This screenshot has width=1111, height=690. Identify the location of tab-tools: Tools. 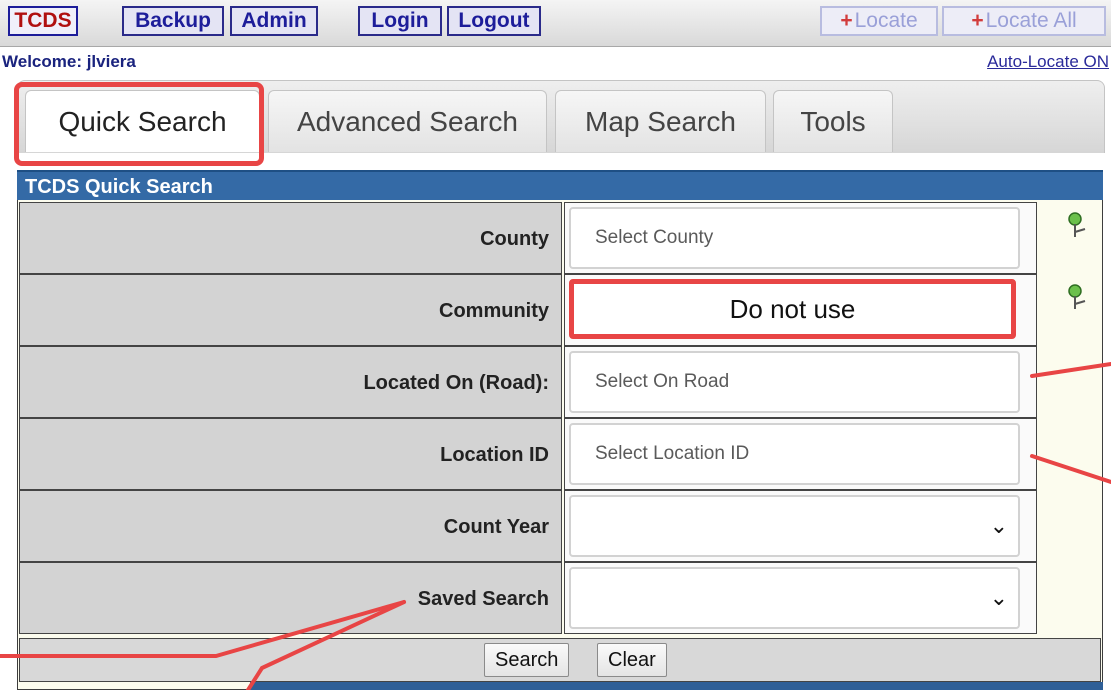
(833, 121).